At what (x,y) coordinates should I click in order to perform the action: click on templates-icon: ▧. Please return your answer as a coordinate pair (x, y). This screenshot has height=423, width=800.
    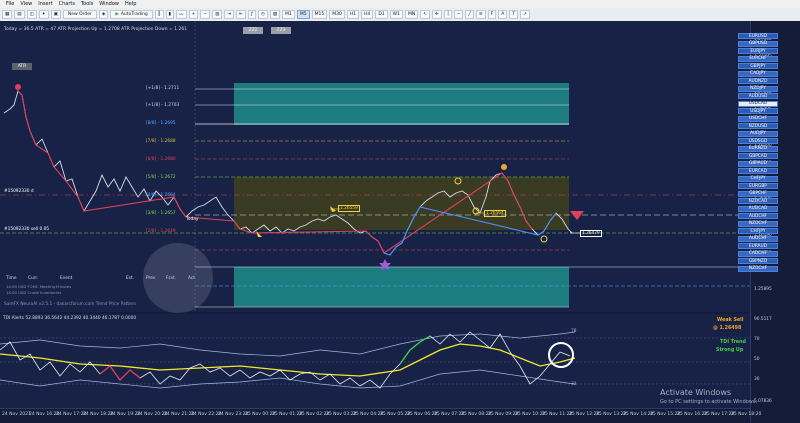
    Looking at the image, I should click on (275, 14).